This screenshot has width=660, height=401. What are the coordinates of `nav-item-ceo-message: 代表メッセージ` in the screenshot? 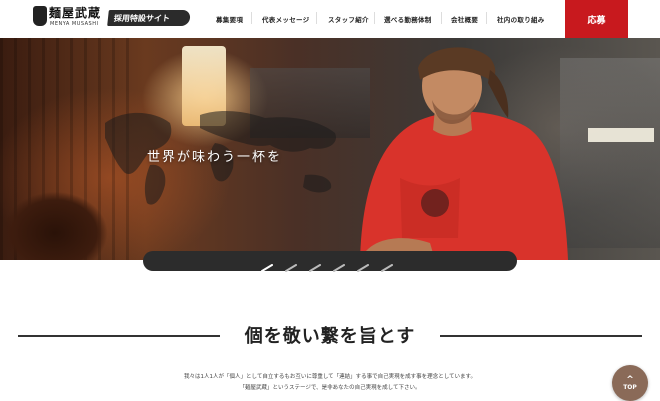 It's located at (285, 19).